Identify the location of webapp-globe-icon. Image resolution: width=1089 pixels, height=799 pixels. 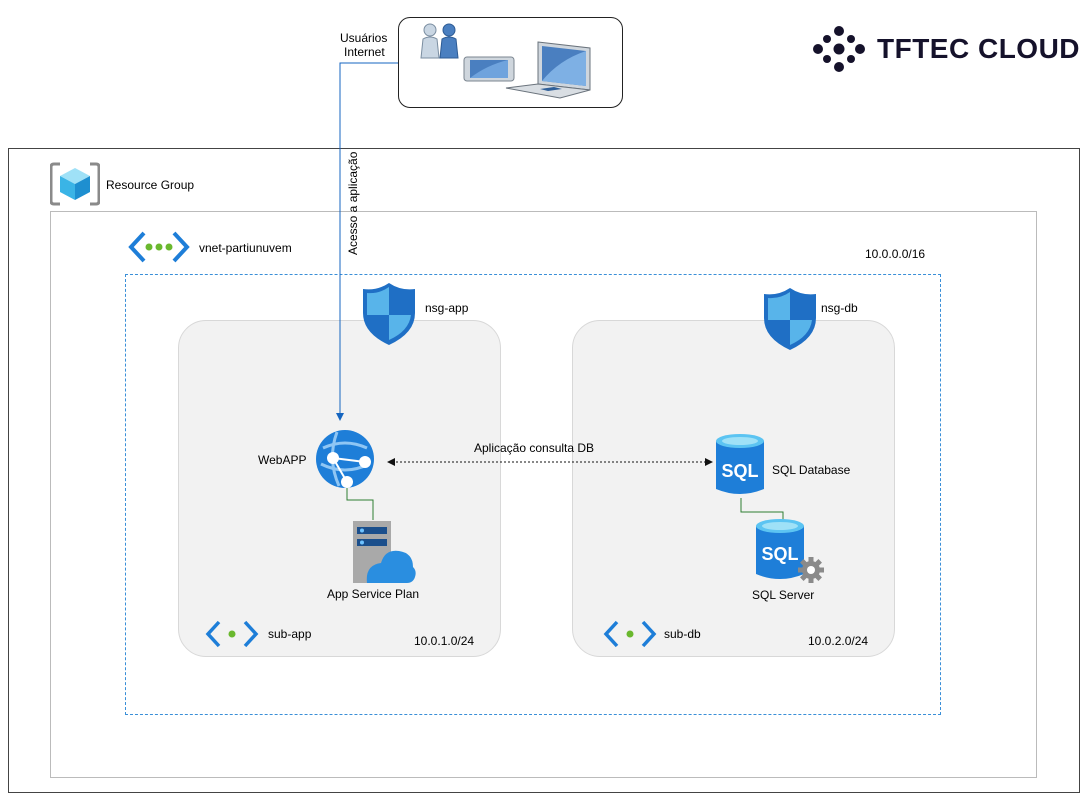
(345, 459).